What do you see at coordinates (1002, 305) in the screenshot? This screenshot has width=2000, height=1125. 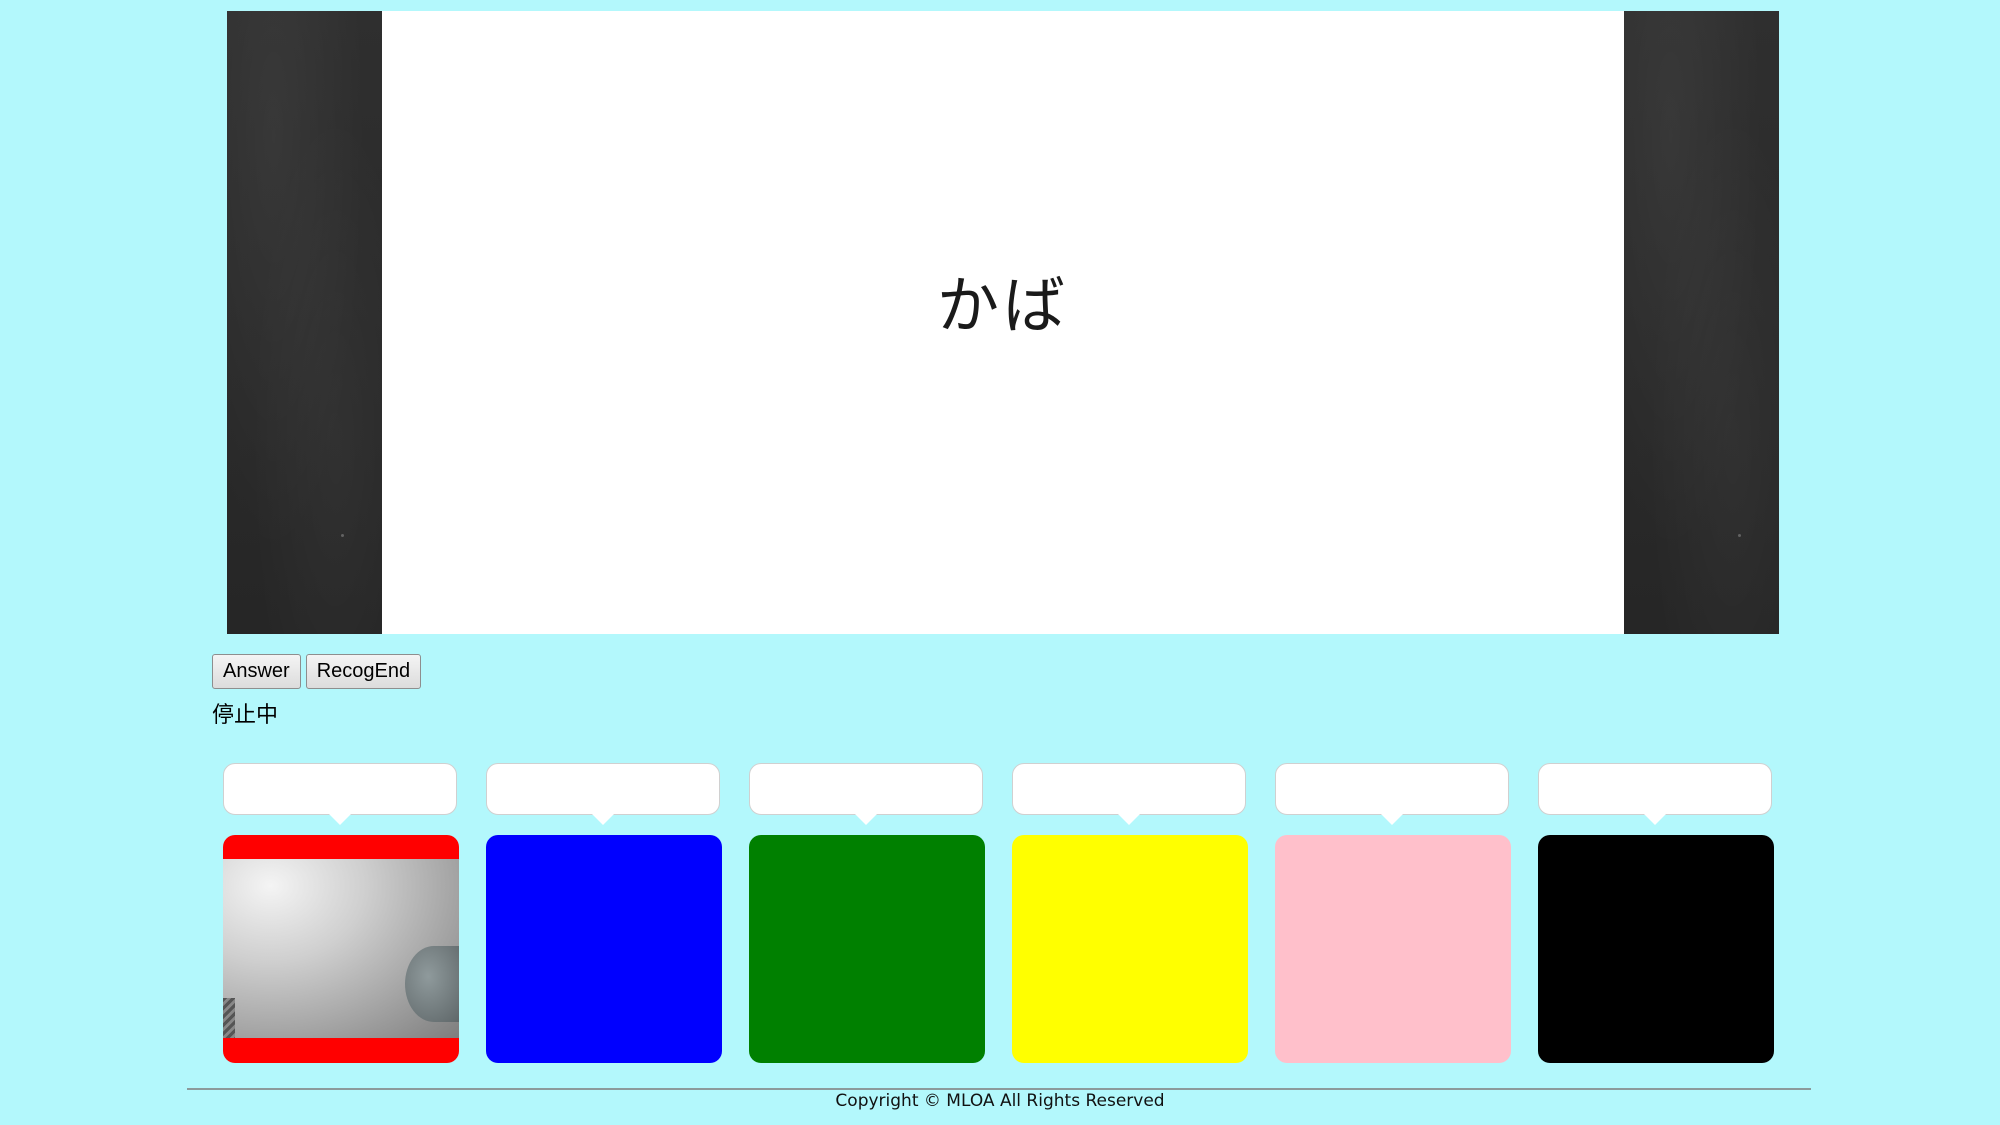 I see `flashcard-word: かば` at bounding box center [1002, 305].